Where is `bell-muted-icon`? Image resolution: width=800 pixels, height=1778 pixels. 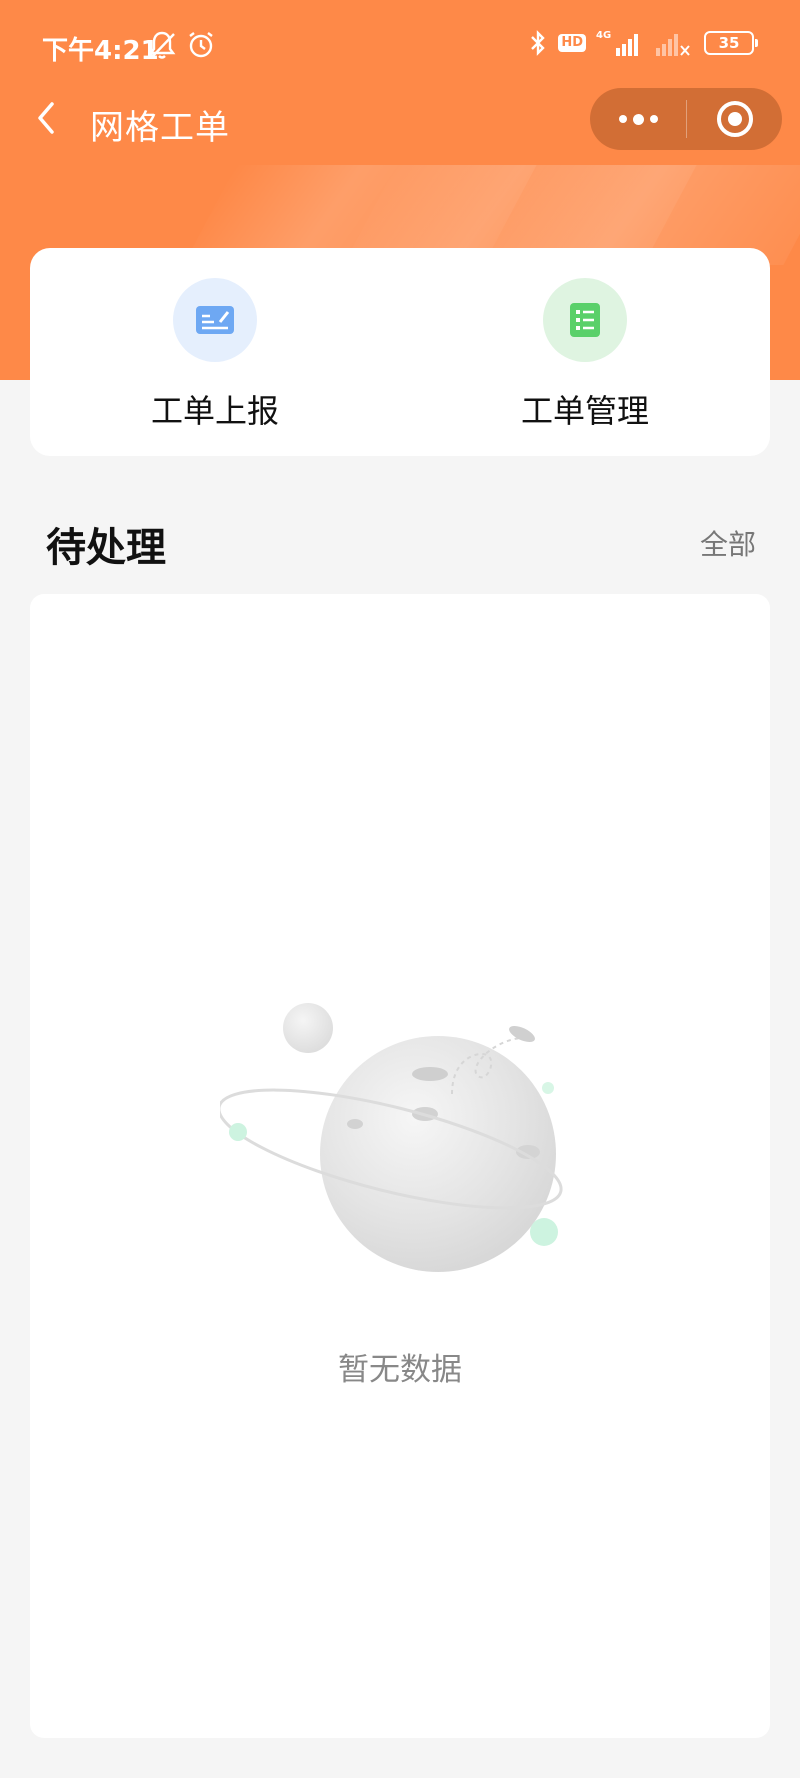 bell-muted-icon is located at coordinates (162, 45).